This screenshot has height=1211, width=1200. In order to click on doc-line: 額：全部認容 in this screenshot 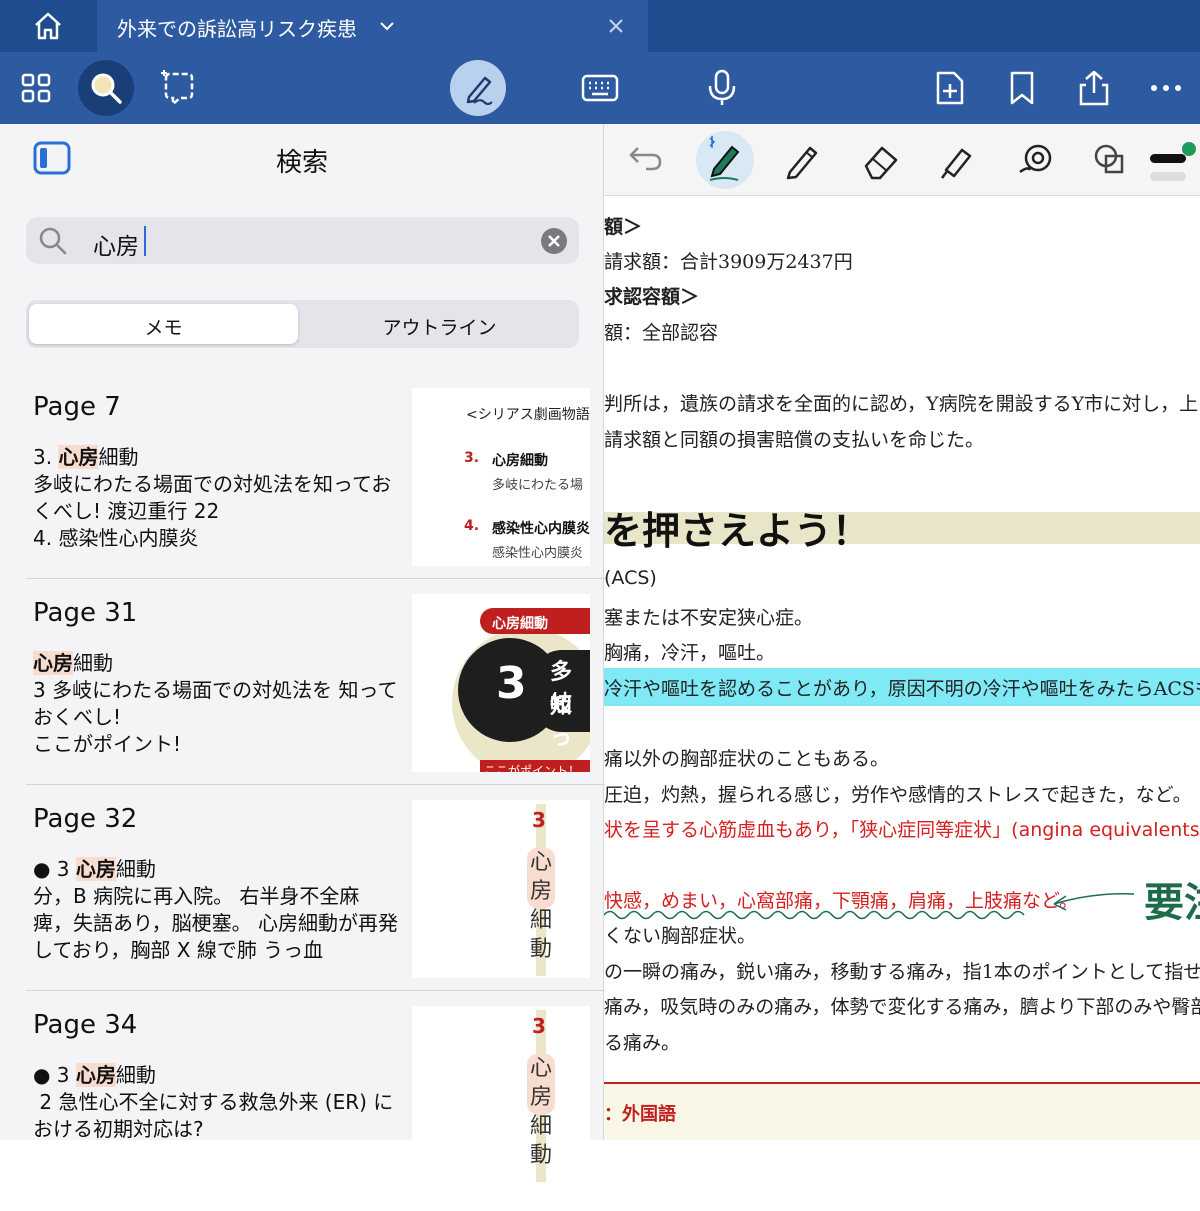, I will do `click(661, 333)`.